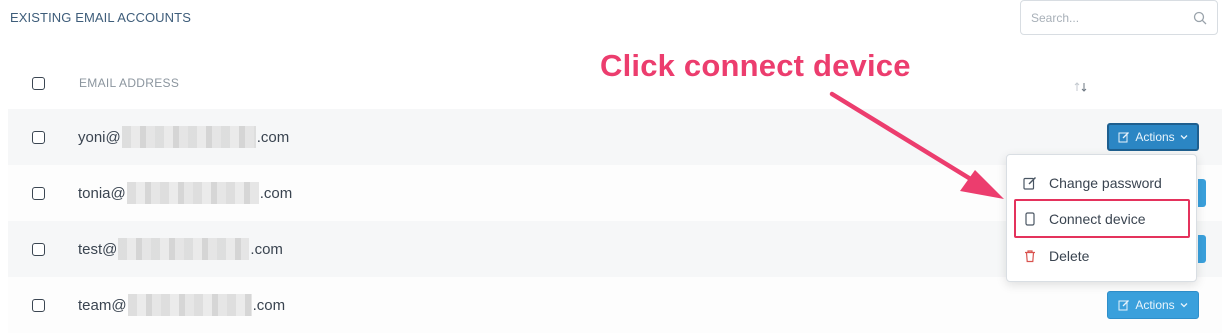 This screenshot has height=336, width=1225. I want to click on email-prefix: tonia@, so click(102, 193).